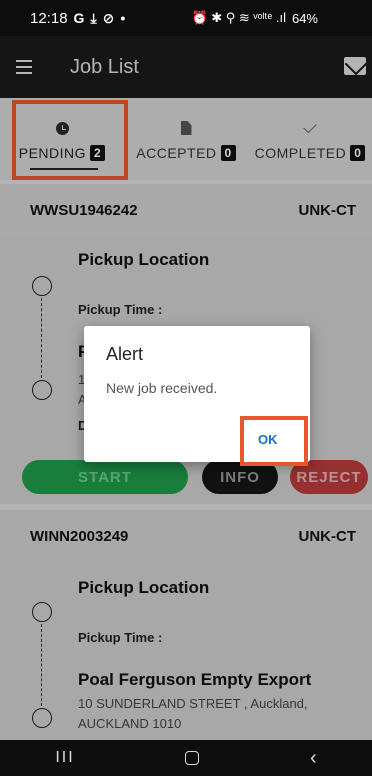  What do you see at coordinates (313, 758) in the screenshot?
I see `back-icon: ‹` at bounding box center [313, 758].